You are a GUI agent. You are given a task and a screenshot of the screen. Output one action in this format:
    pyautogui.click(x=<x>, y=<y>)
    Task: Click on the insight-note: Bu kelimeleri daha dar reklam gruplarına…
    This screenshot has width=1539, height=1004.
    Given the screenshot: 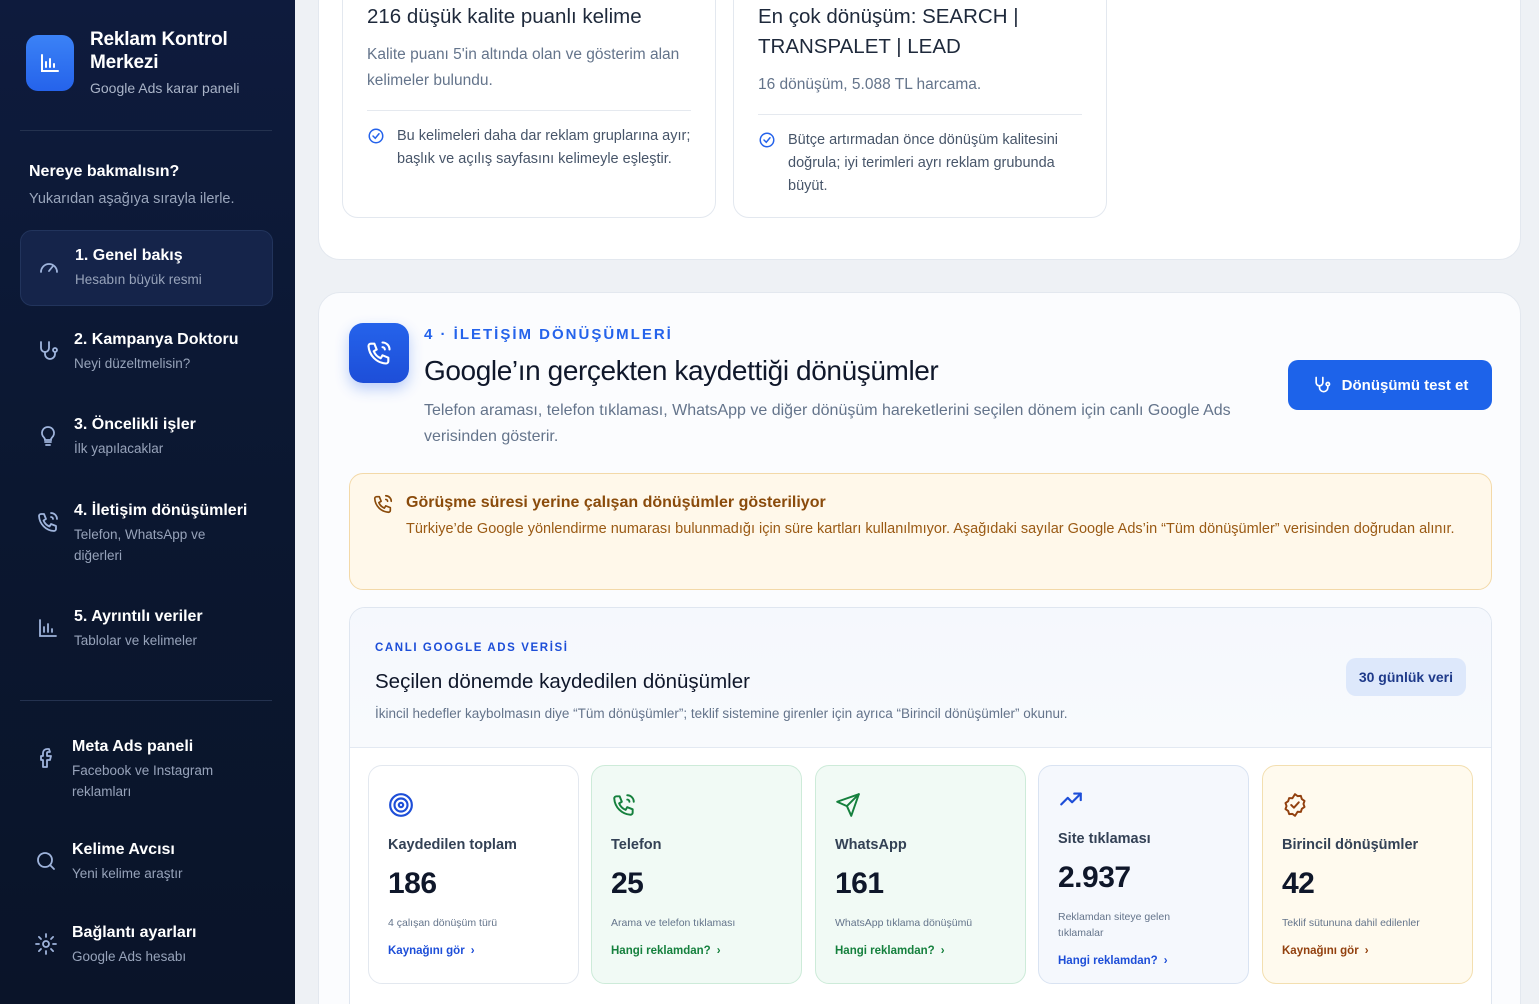 What is the action you would take?
    pyautogui.click(x=529, y=148)
    